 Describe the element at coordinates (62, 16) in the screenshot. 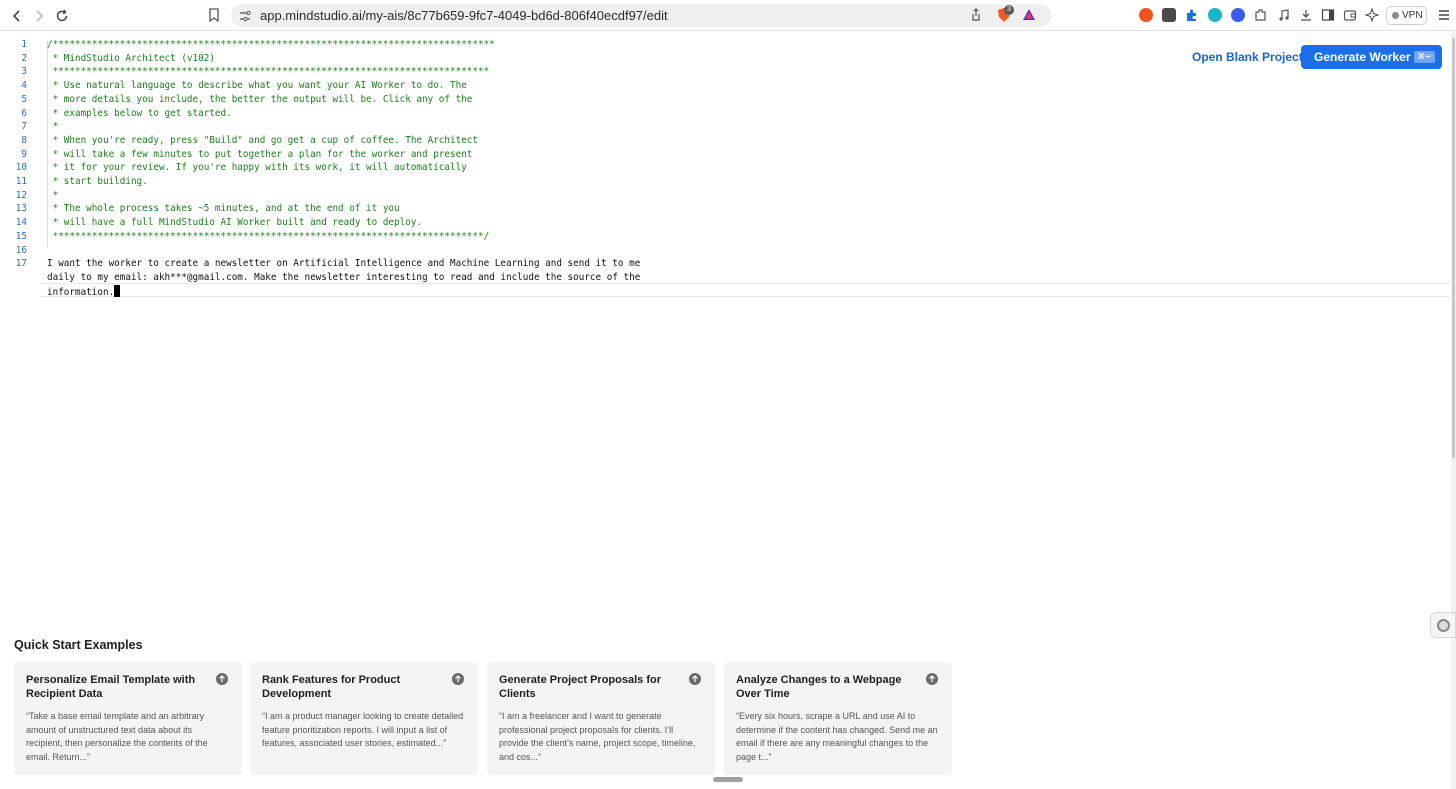

I see `reload-icon` at that location.